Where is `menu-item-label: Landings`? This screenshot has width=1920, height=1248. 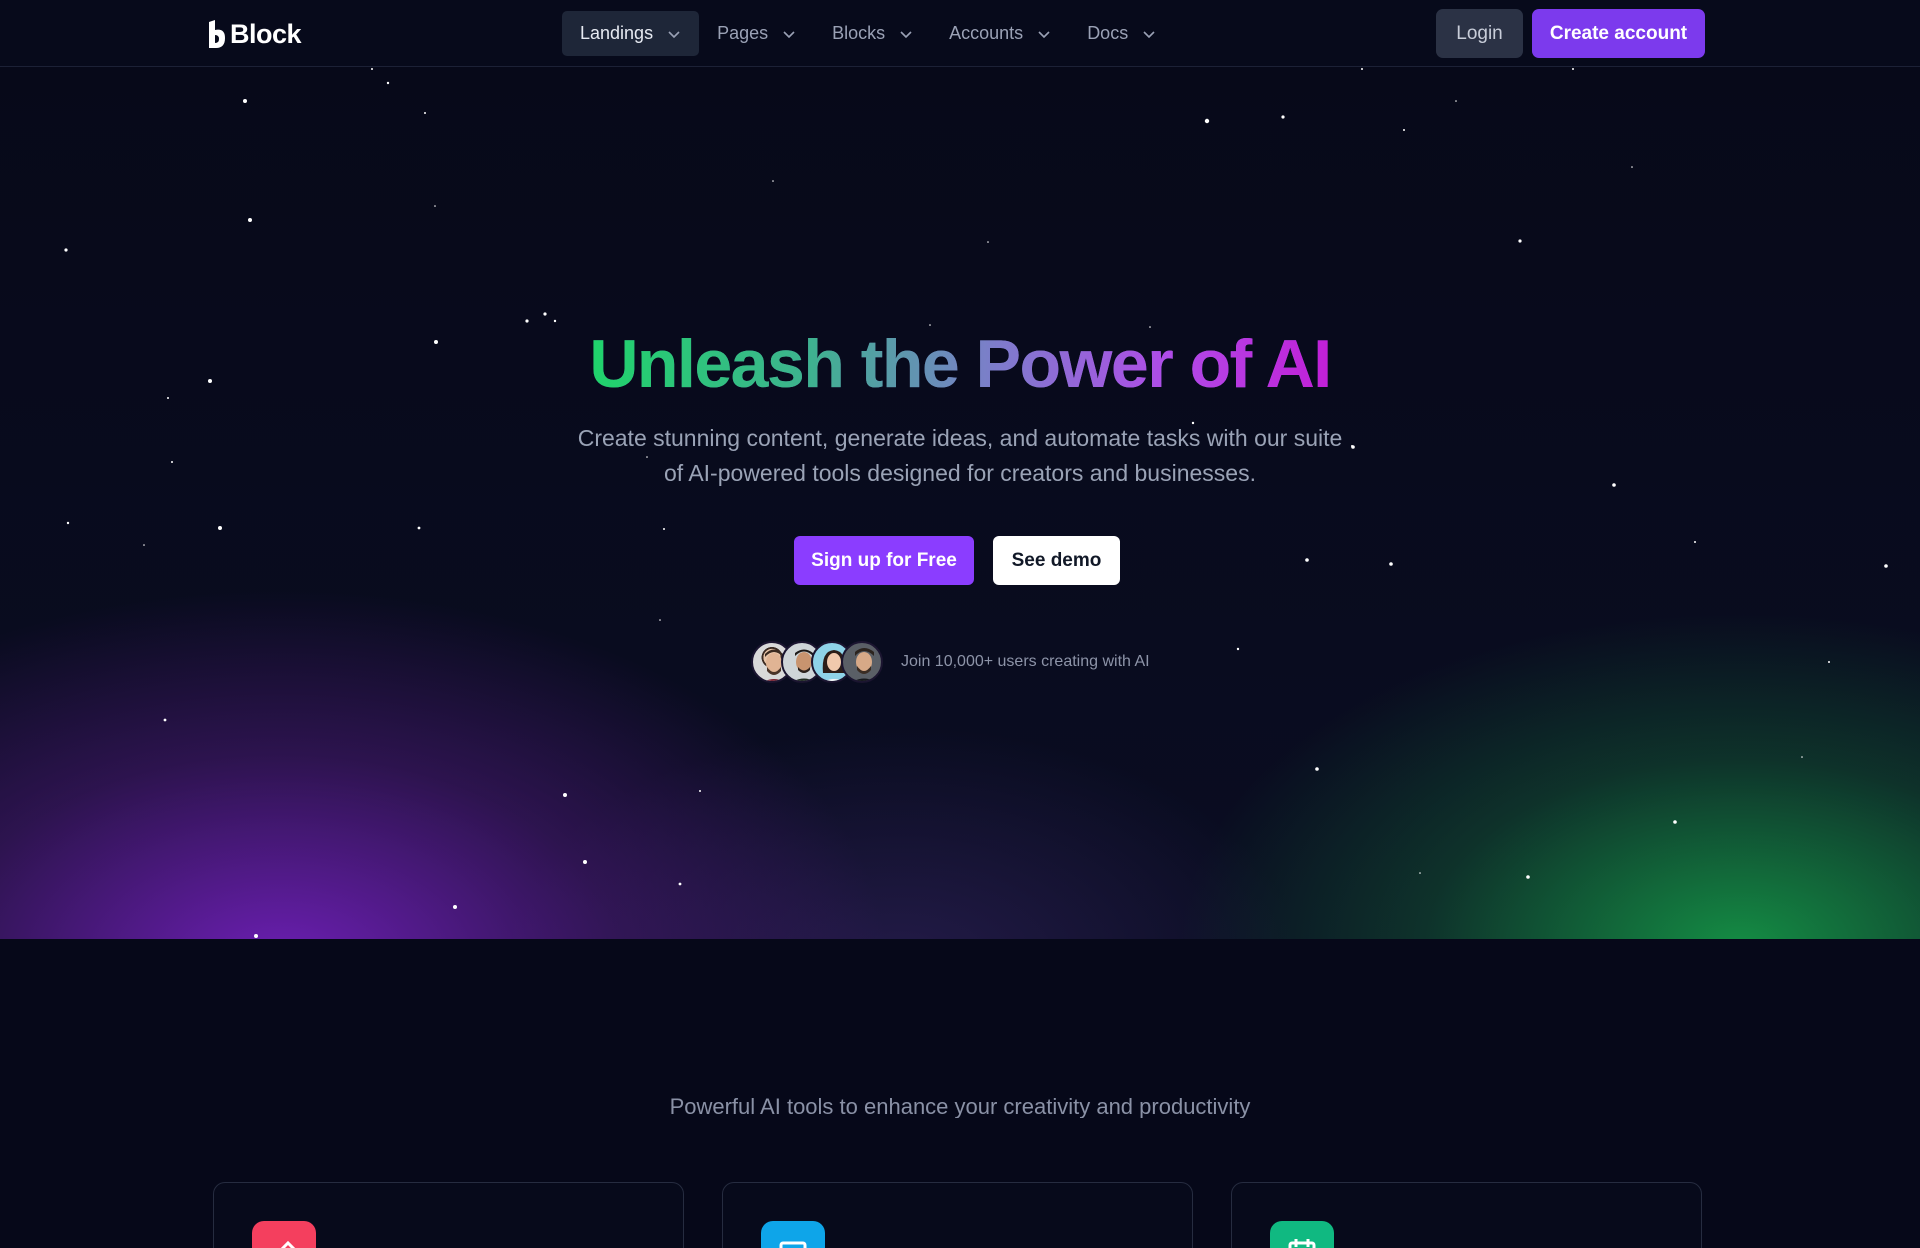
menu-item-label: Landings is located at coordinates (617, 33).